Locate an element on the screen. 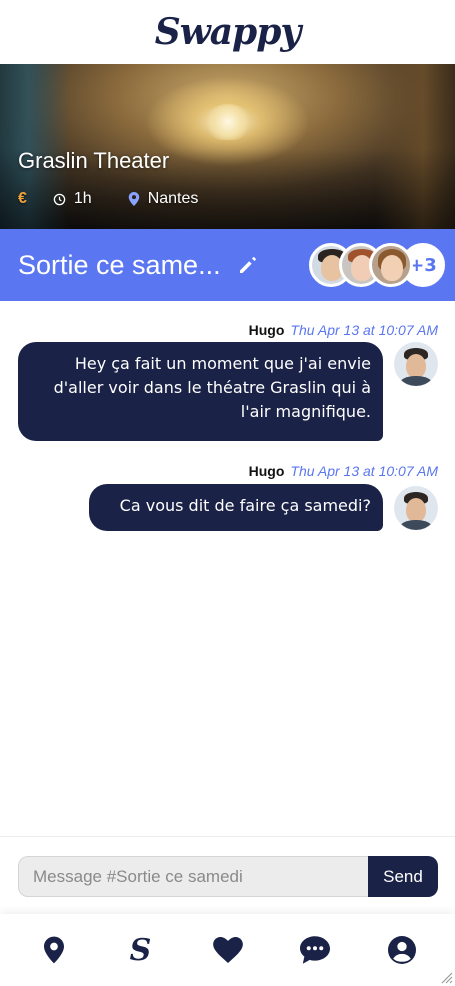 This screenshot has width=455, height=986. location: Nantes is located at coordinates (163, 199).